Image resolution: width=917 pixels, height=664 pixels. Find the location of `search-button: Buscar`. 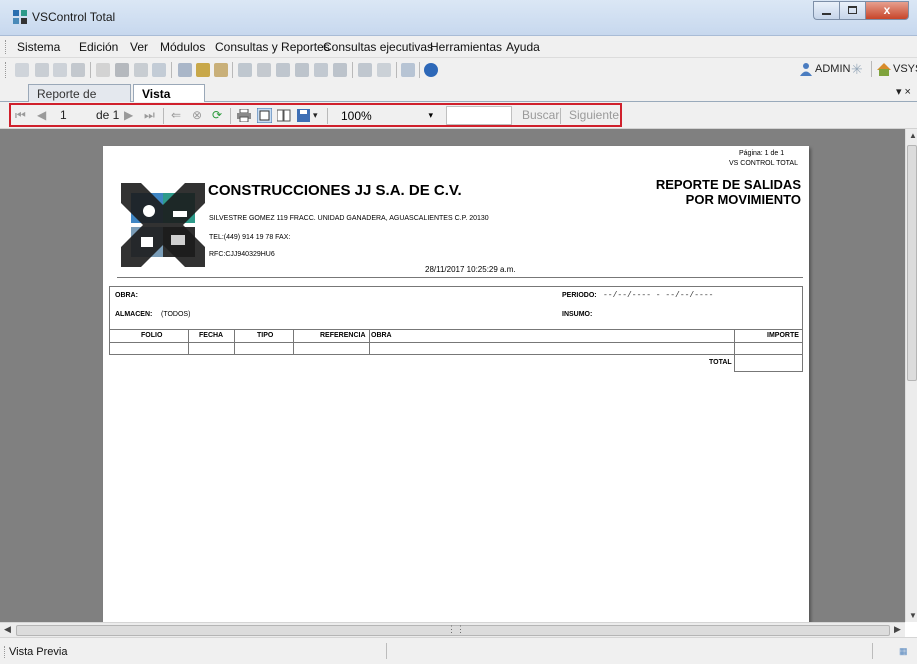

search-button: Buscar is located at coordinates (540, 115).